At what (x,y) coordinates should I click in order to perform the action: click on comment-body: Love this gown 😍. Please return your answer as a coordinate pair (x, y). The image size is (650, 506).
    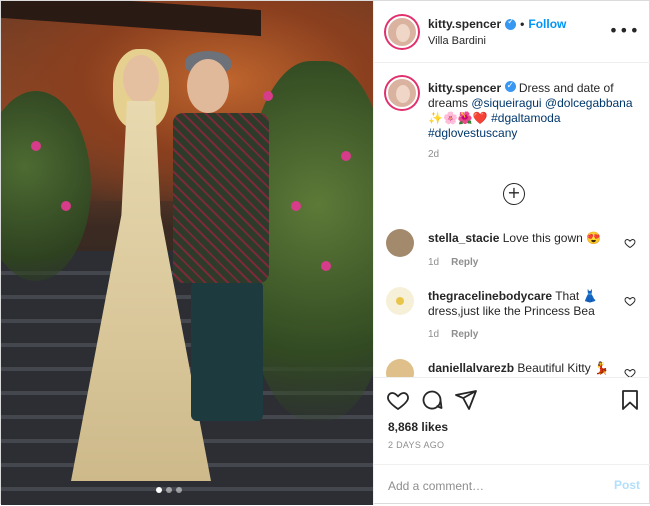
    Looking at the image, I should click on (552, 238).